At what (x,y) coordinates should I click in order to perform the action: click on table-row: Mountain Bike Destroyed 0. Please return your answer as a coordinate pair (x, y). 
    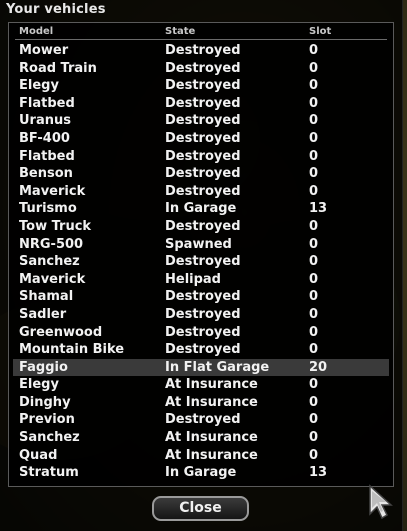
    Looking at the image, I should click on (201, 350).